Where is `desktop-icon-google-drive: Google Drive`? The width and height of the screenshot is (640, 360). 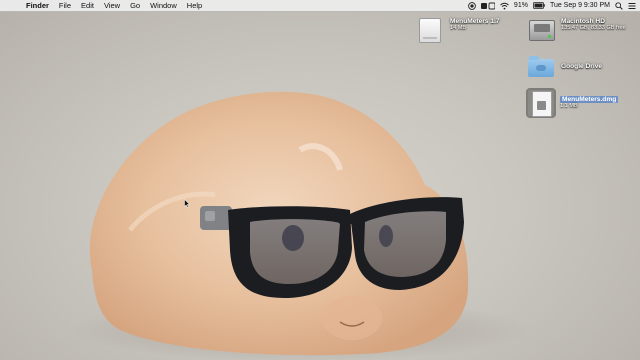
desktop-icon-google-drive: Google Drive is located at coordinates (565, 67).